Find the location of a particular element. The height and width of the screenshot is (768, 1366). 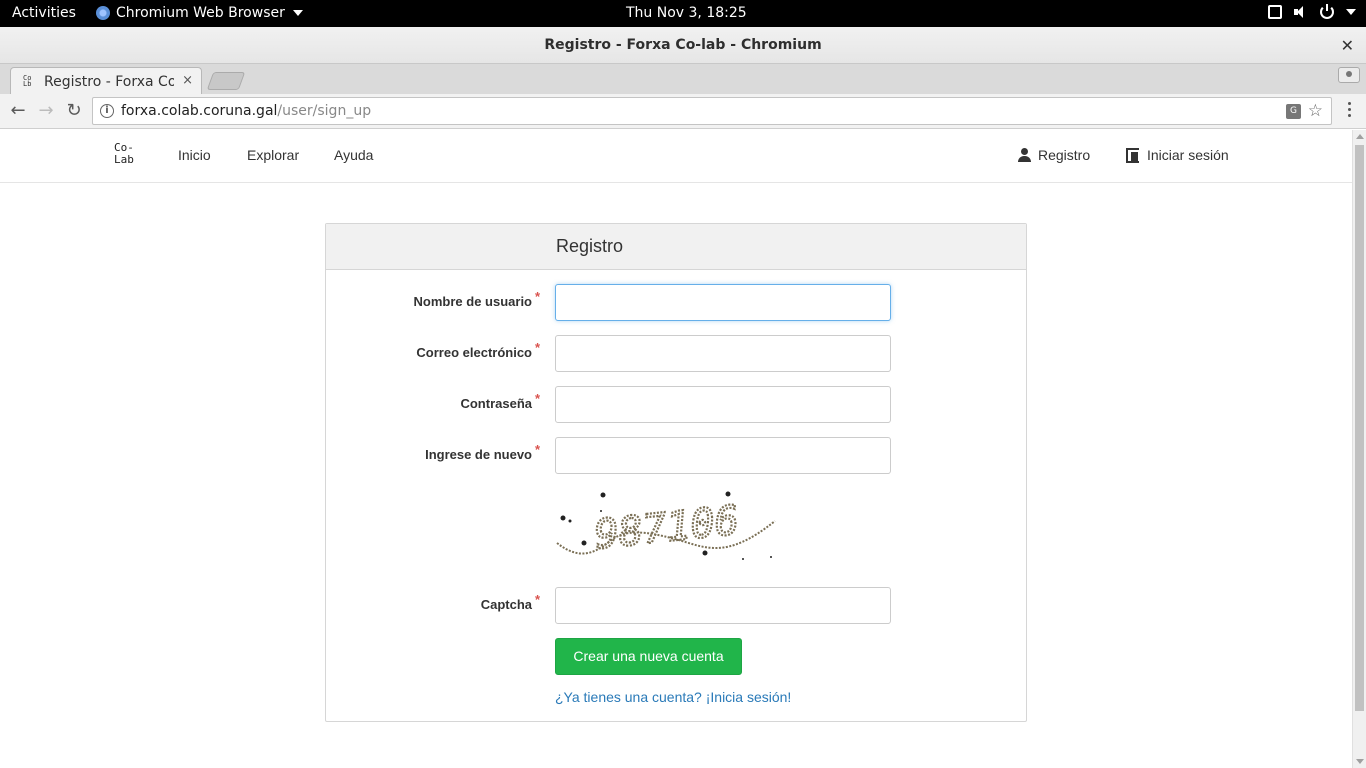

sign-in-icon is located at coordinates (1132, 155).